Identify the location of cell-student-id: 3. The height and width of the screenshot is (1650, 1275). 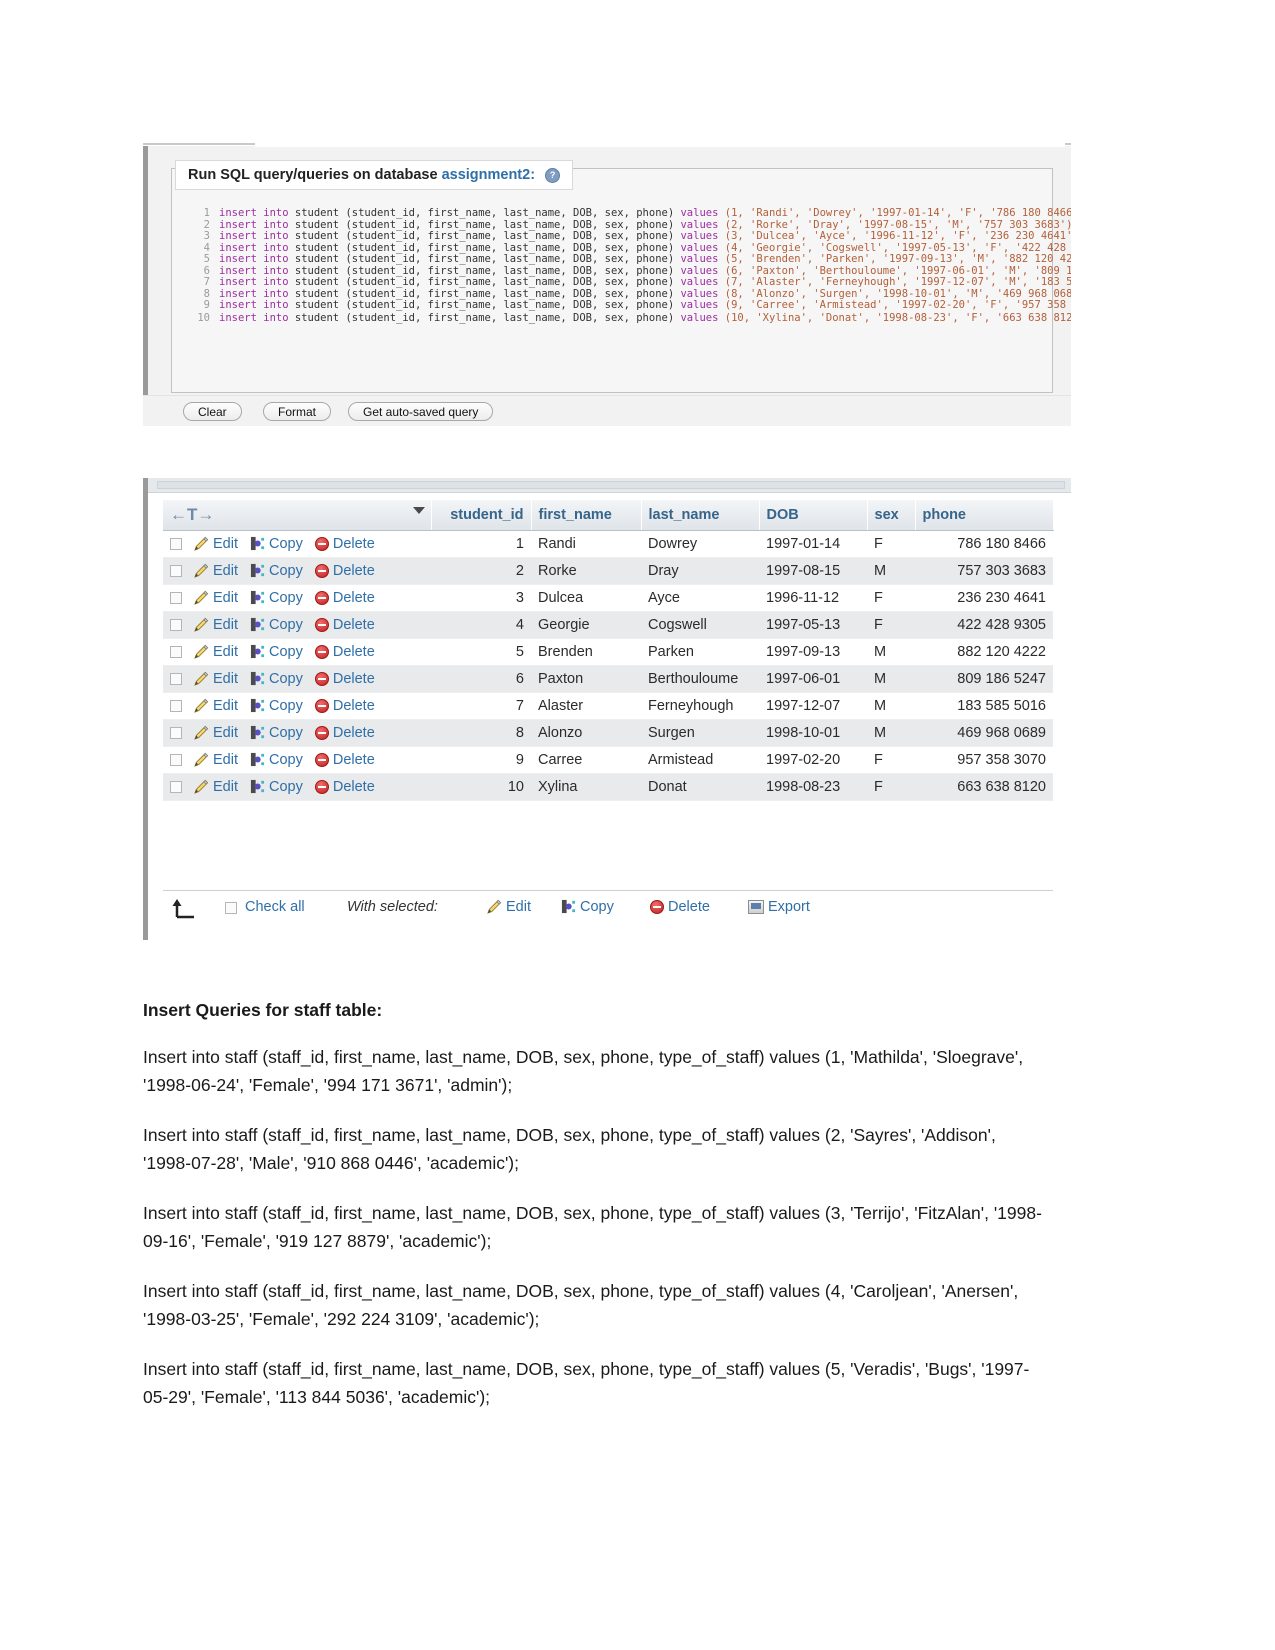
(481, 598).